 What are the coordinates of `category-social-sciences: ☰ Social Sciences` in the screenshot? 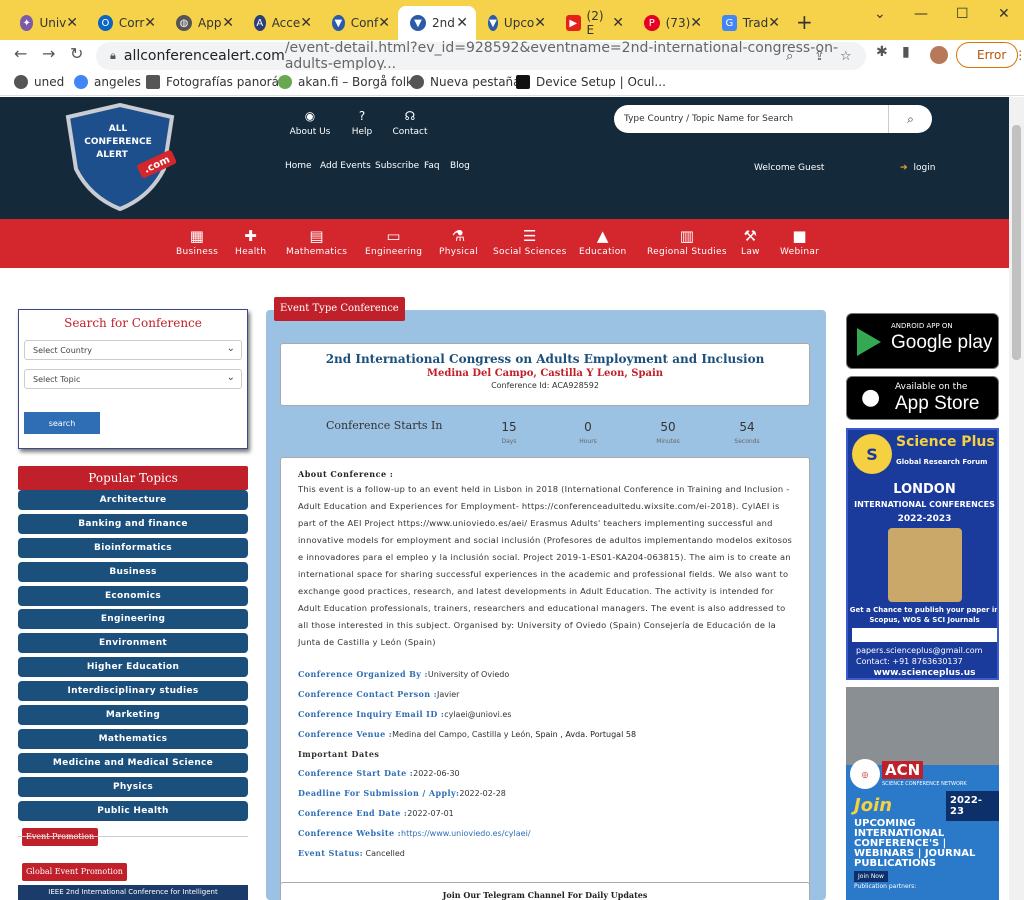 It's located at (530, 242).